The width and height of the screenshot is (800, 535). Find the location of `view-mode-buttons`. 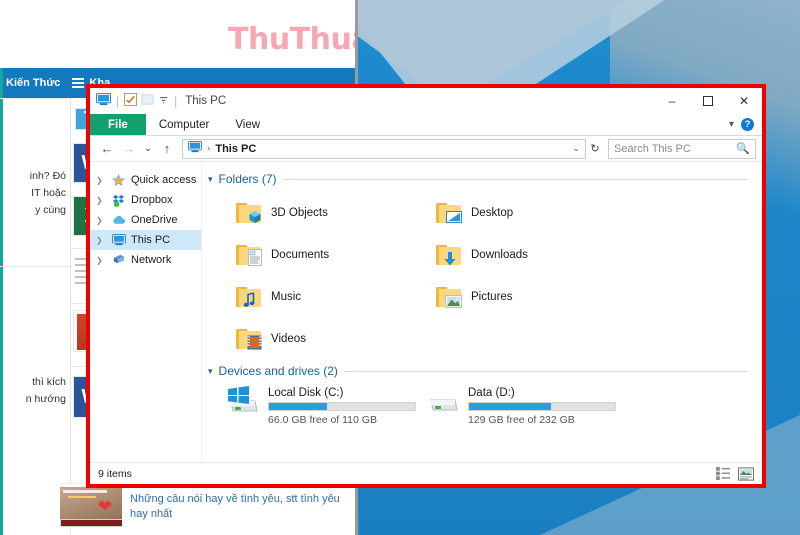

view-mode-buttons is located at coordinates (734, 473).